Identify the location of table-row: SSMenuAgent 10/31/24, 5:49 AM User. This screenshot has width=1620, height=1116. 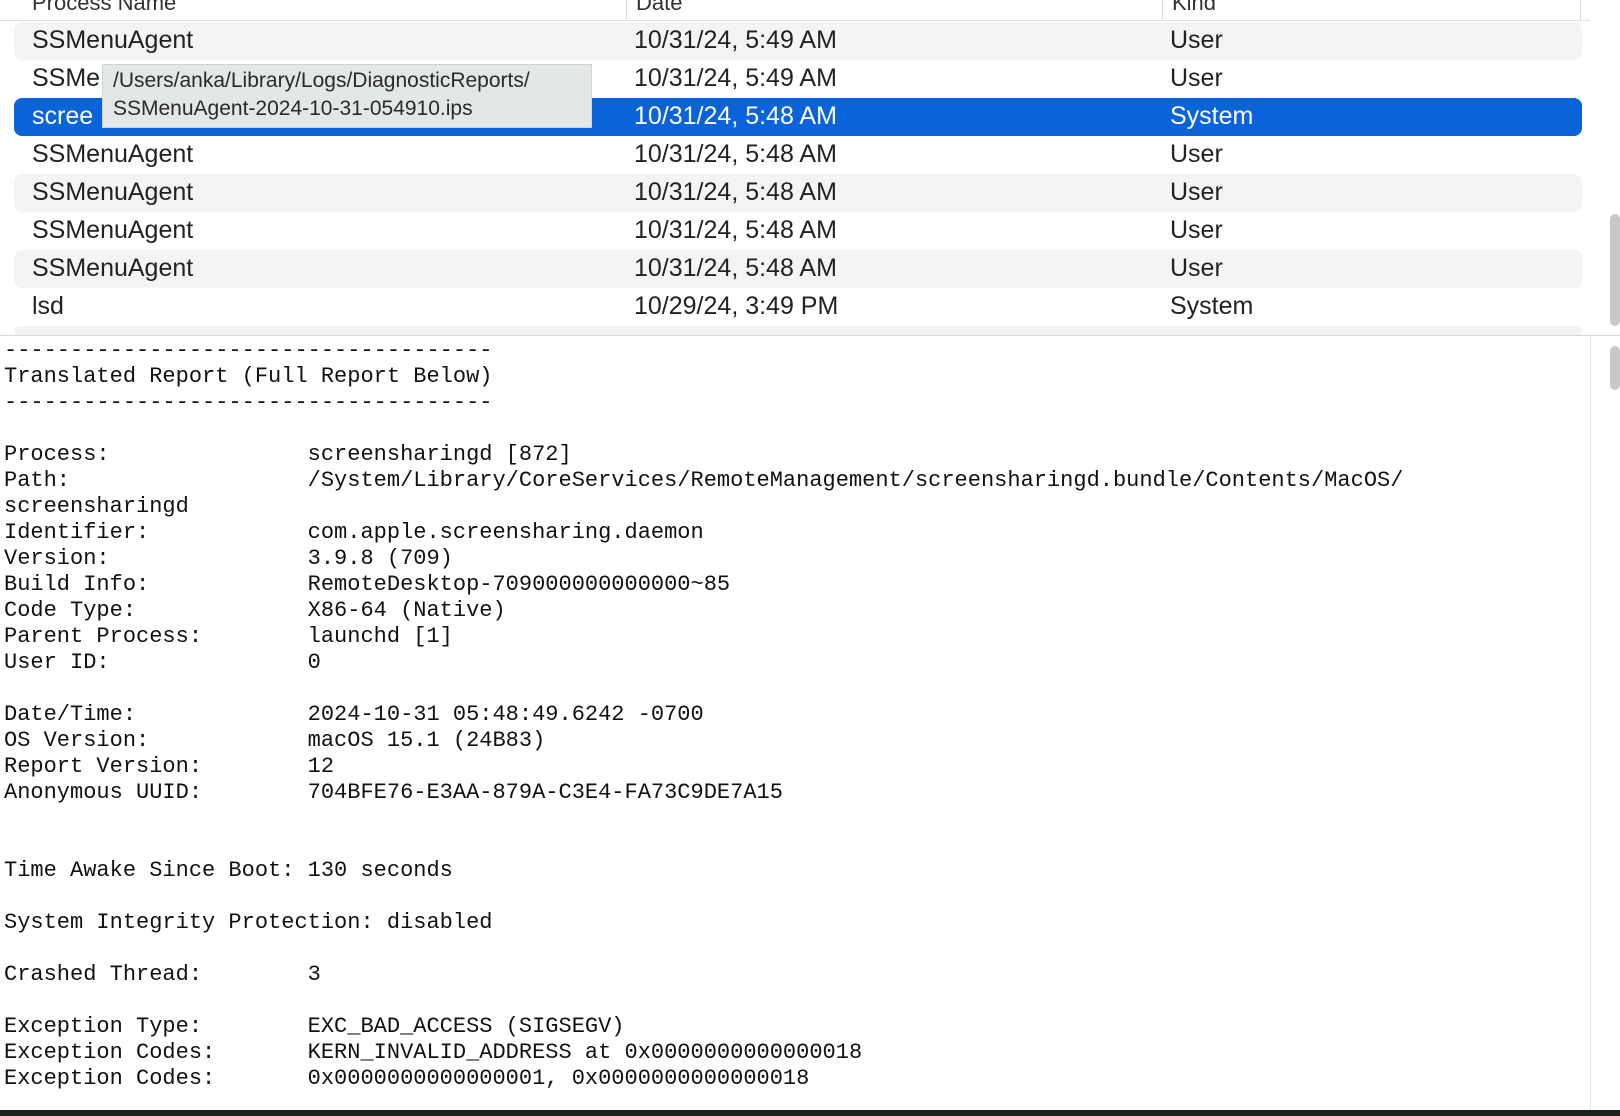
(798, 41).